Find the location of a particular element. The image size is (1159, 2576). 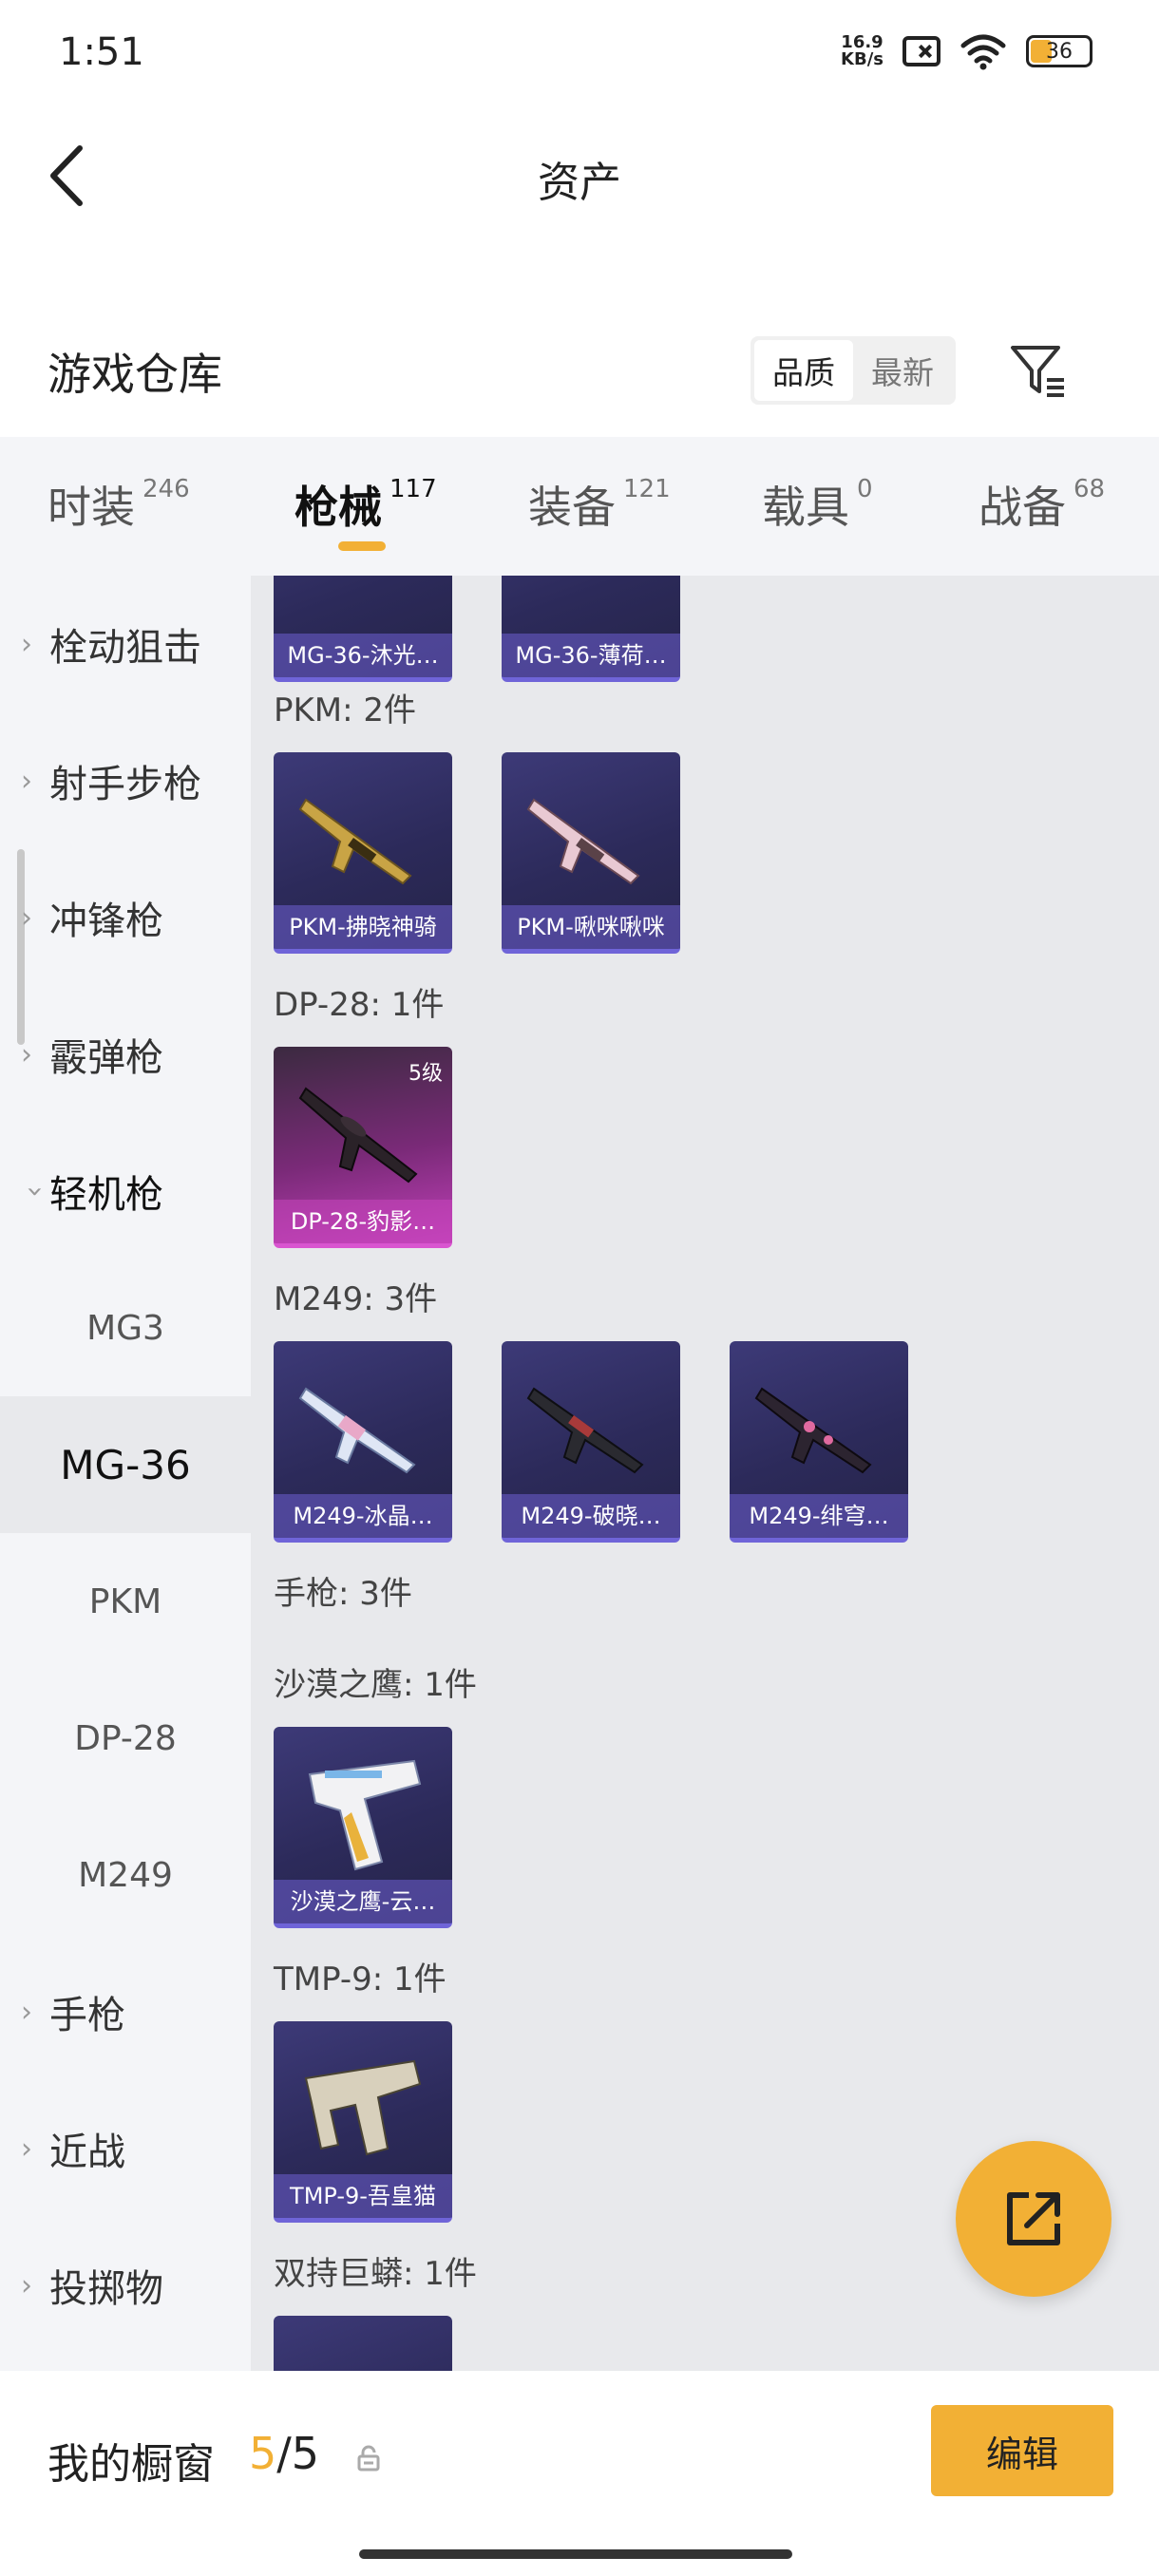

active-tab-indicator is located at coordinates (362, 546).